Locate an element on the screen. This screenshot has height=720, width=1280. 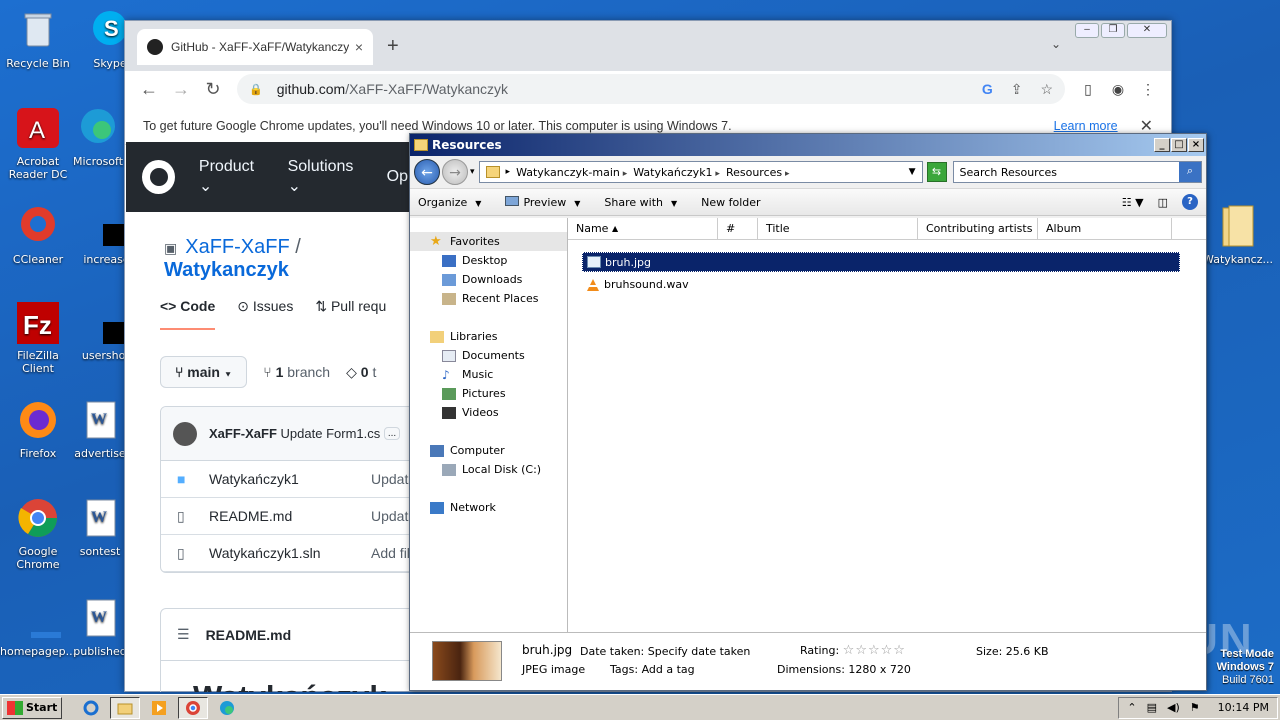
maximize-button: □ is located at coordinates (1179, 145).